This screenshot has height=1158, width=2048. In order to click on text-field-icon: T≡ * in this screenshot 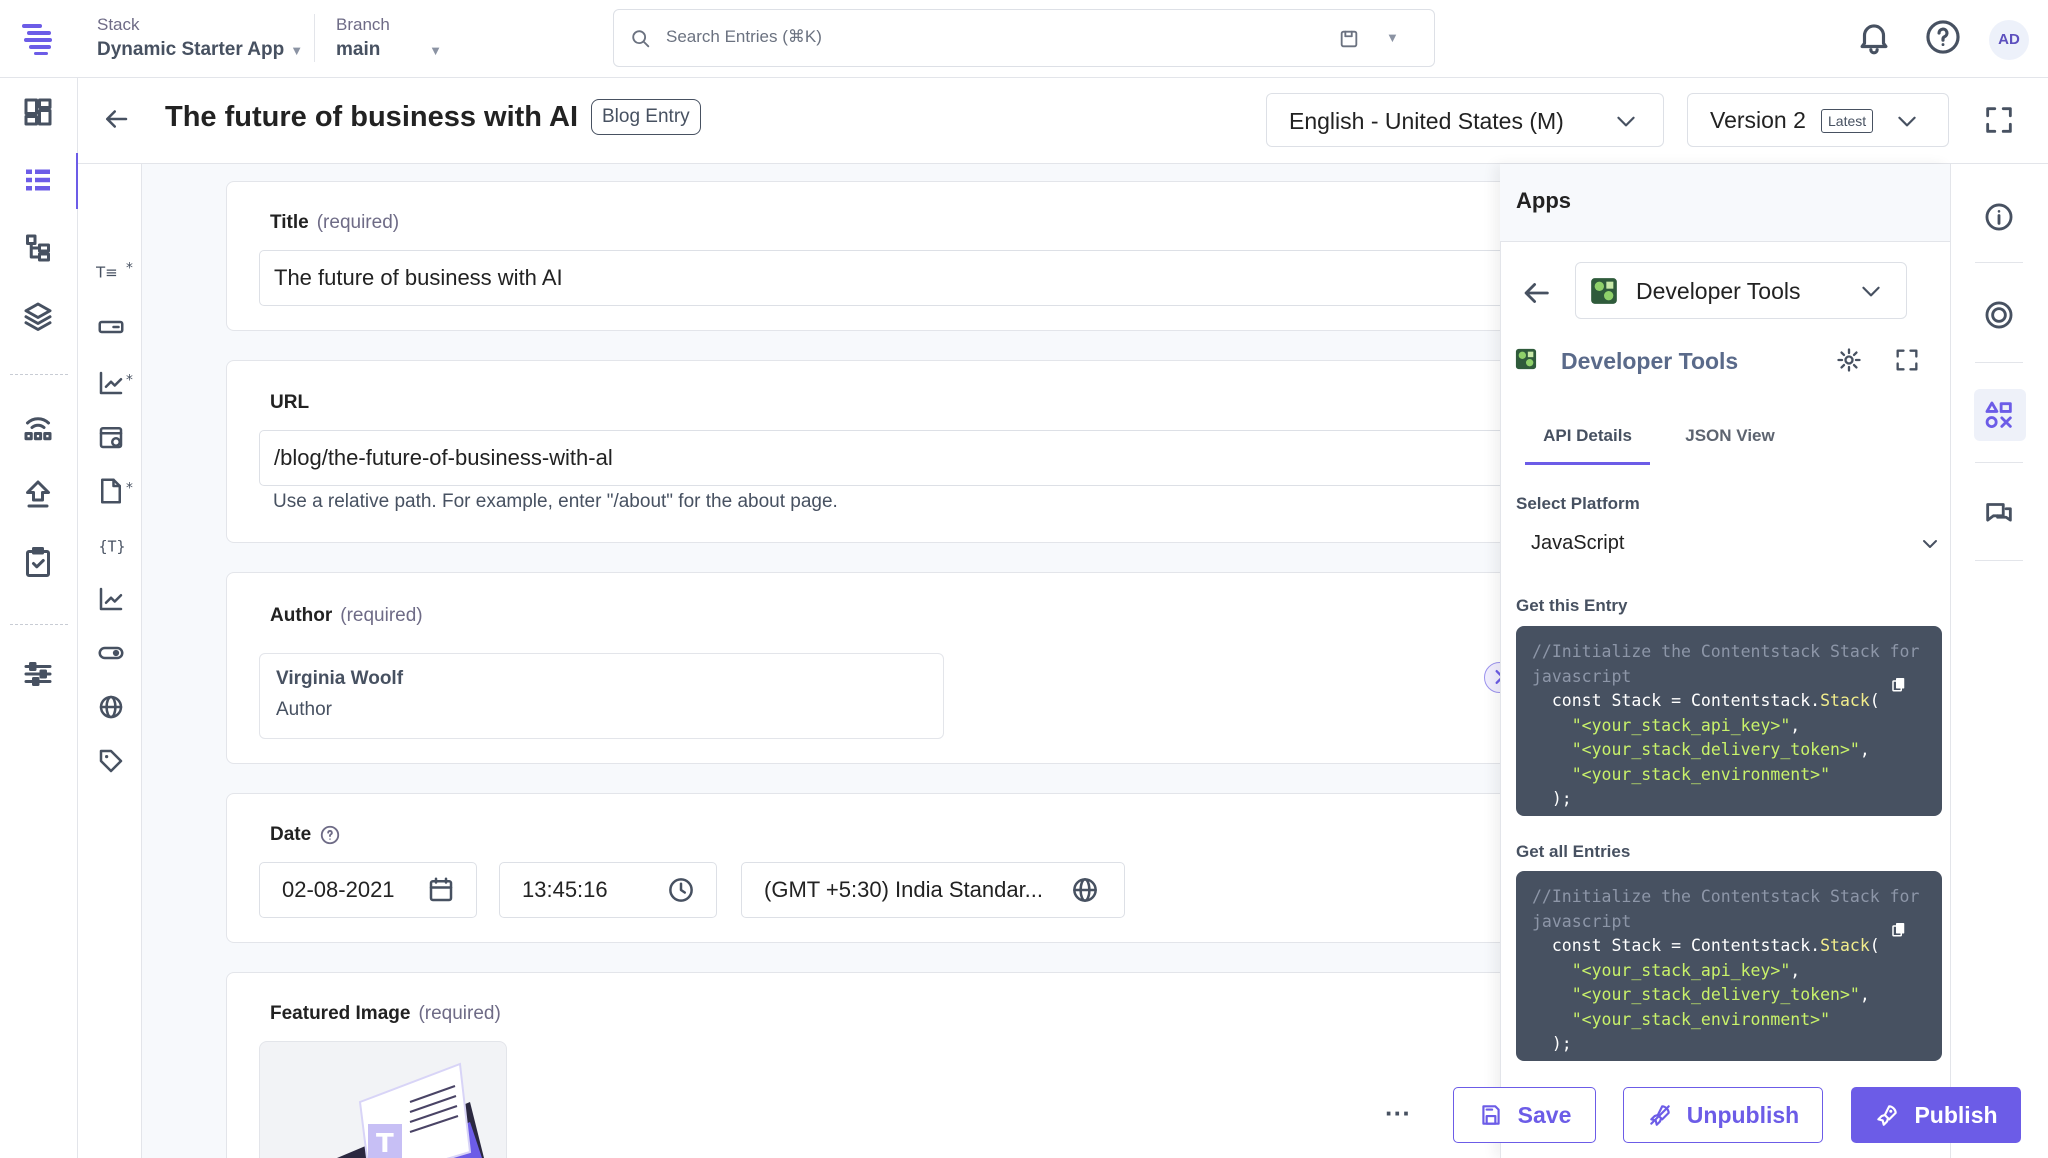, I will do `click(114, 271)`.